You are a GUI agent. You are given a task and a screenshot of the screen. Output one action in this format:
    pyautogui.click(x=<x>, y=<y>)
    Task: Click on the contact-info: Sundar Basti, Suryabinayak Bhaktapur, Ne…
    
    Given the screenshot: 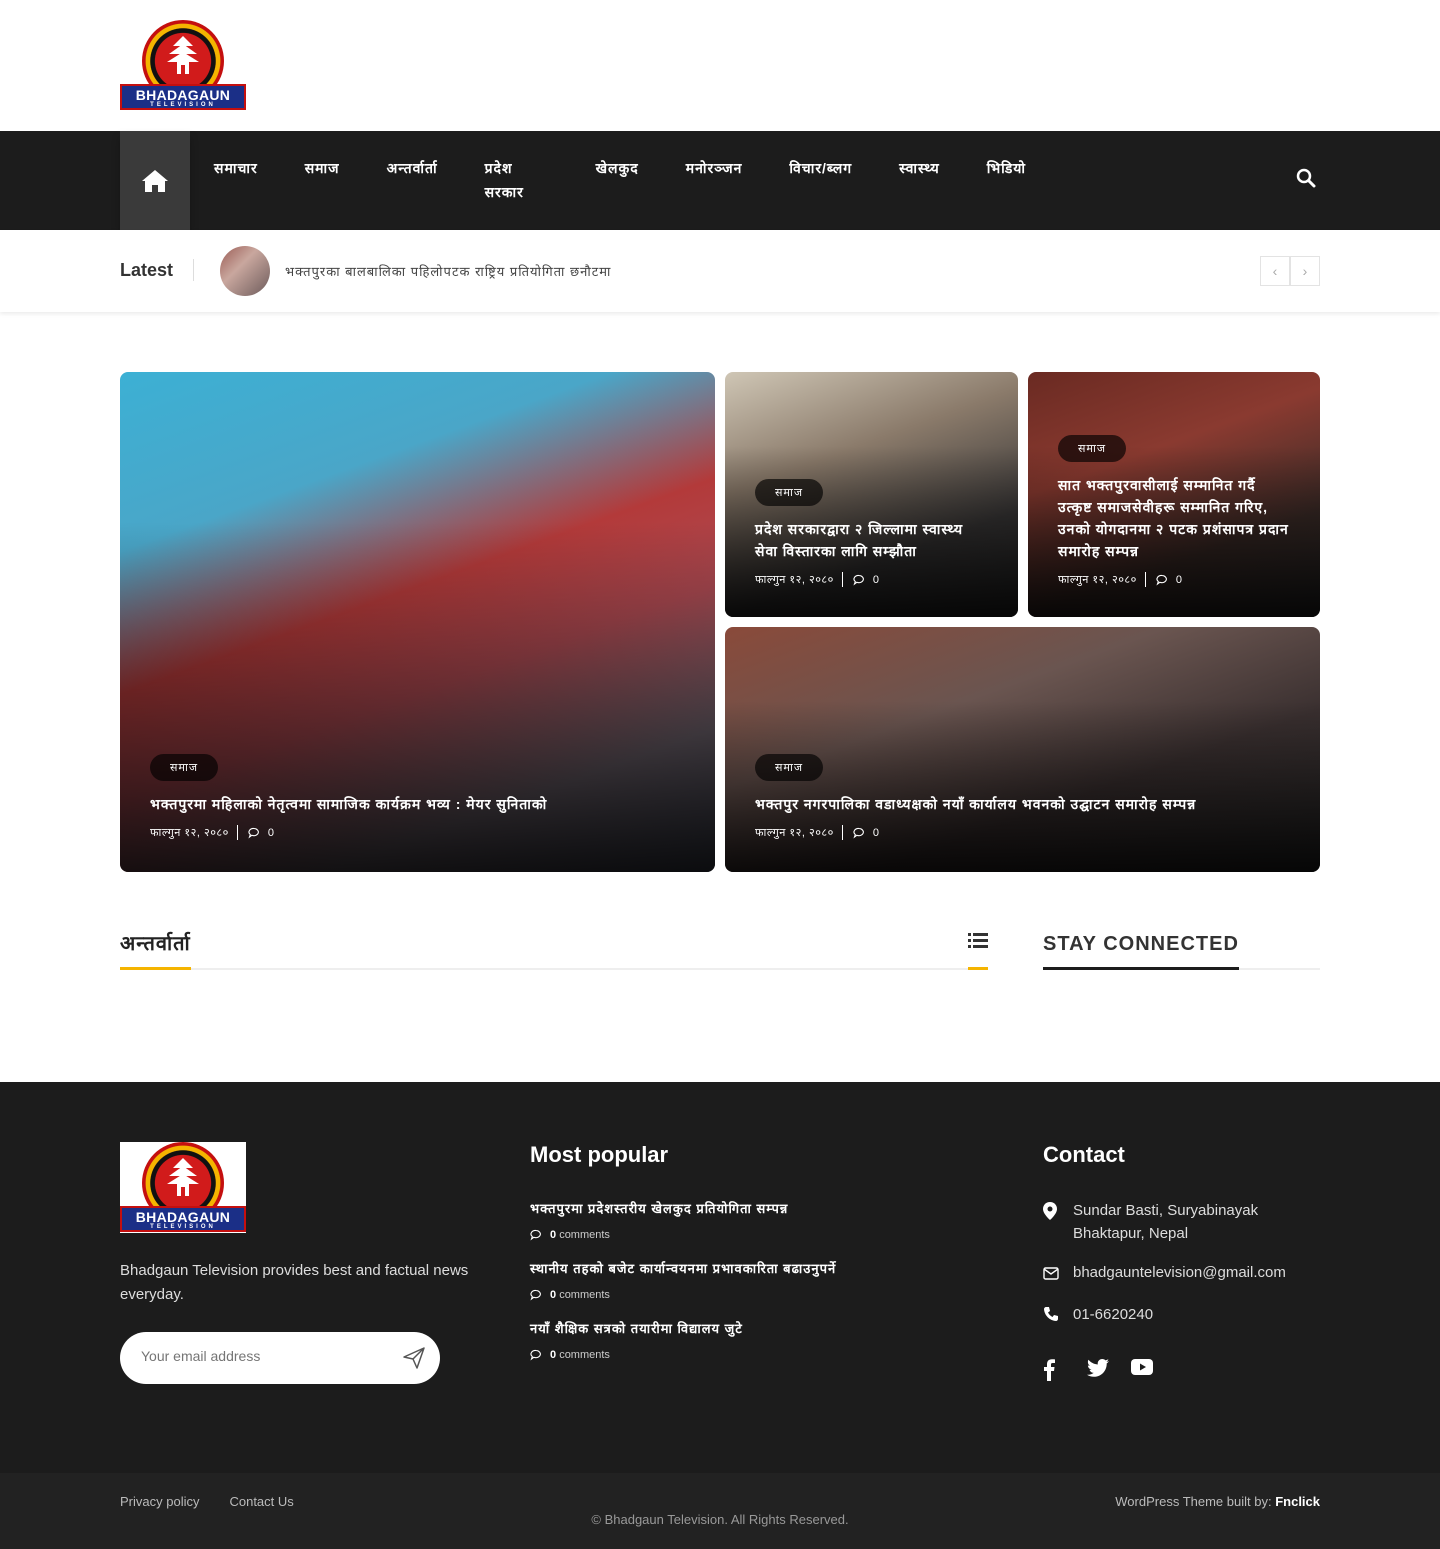 What is the action you would take?
    pyautogui.click(x=1183, y=1290)
    